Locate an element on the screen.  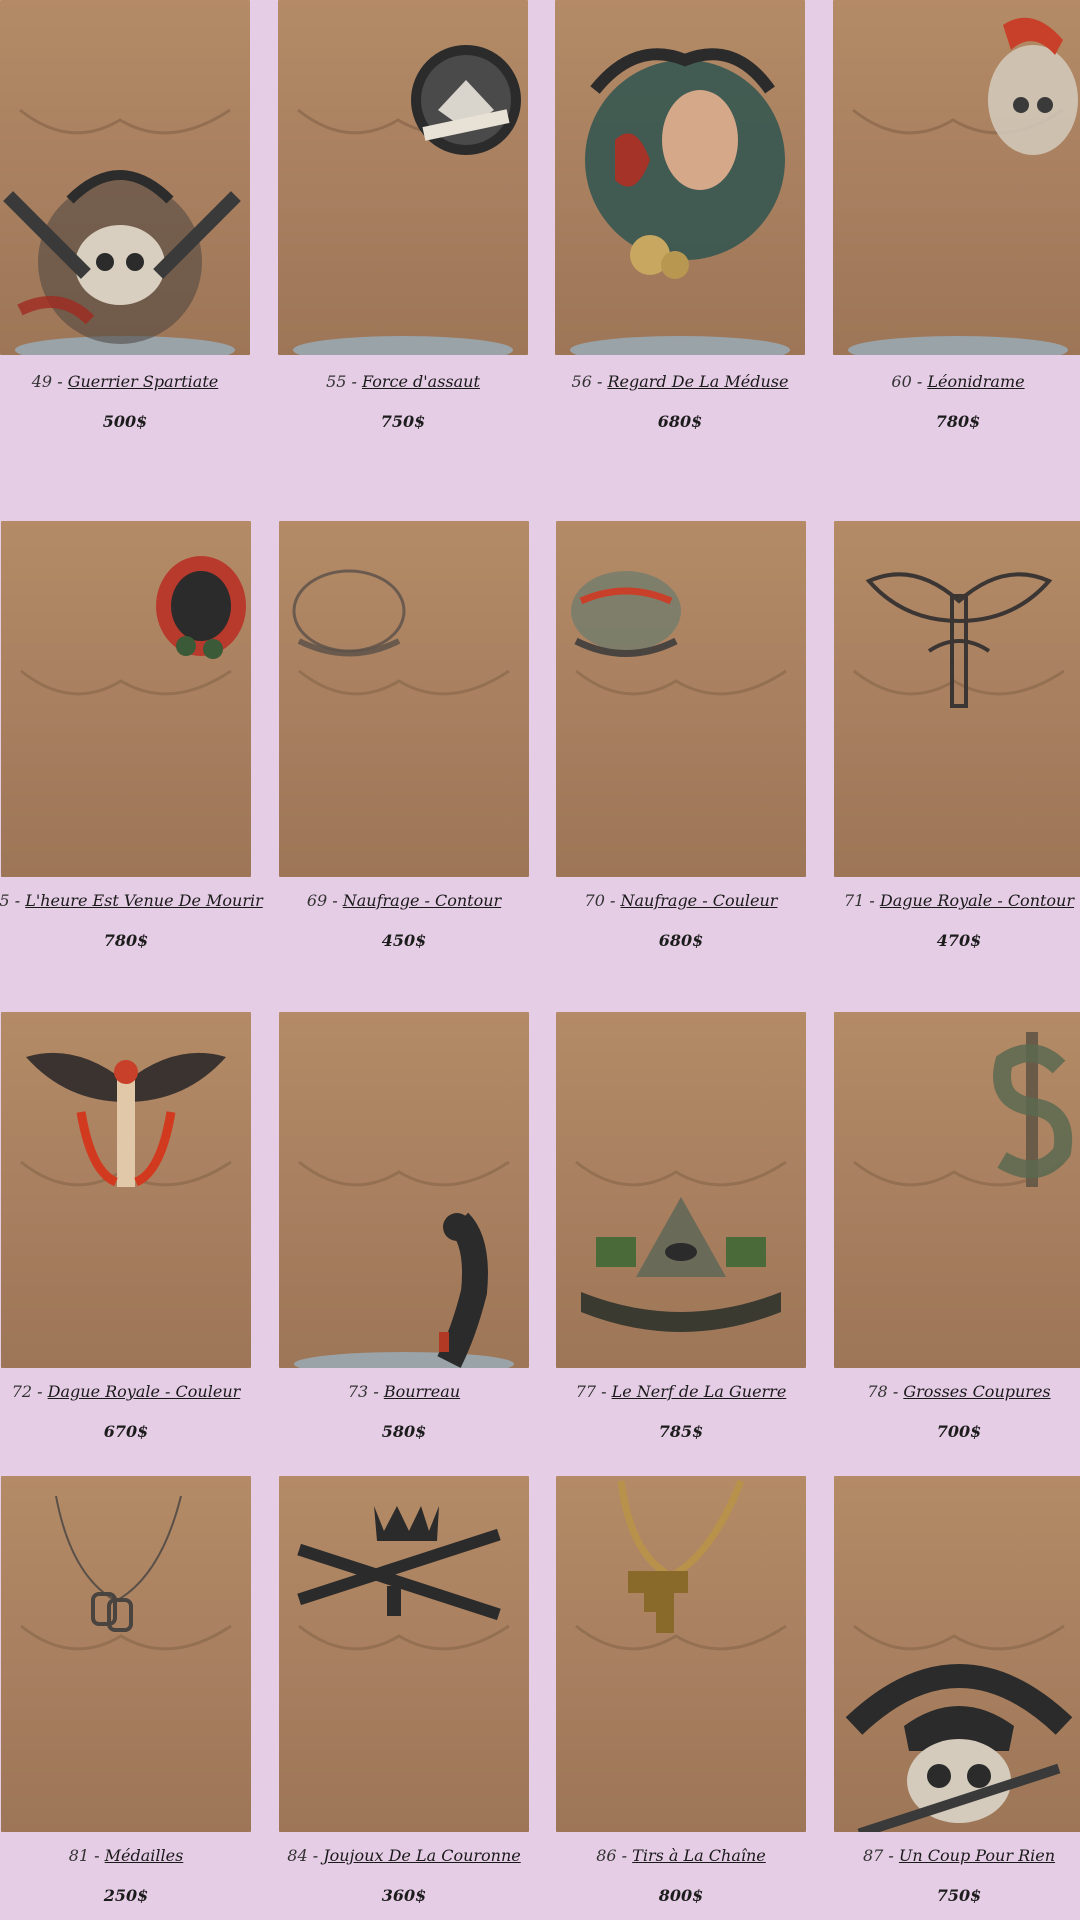
tattoo-card: 72 - Dague Royale - Couleur 670$ is located at coordinates (126, 1226).